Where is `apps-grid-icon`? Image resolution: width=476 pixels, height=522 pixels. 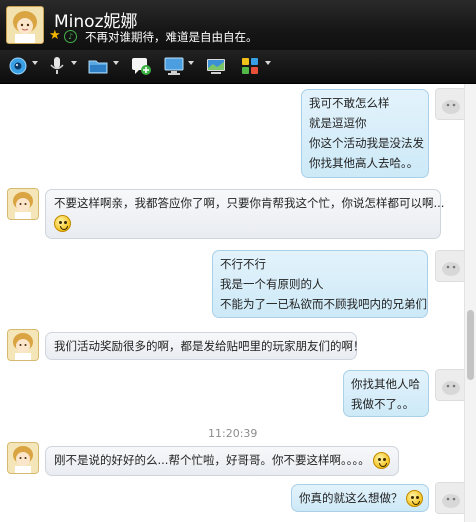
apps-grid-icon is located at coordinates (250, 66).